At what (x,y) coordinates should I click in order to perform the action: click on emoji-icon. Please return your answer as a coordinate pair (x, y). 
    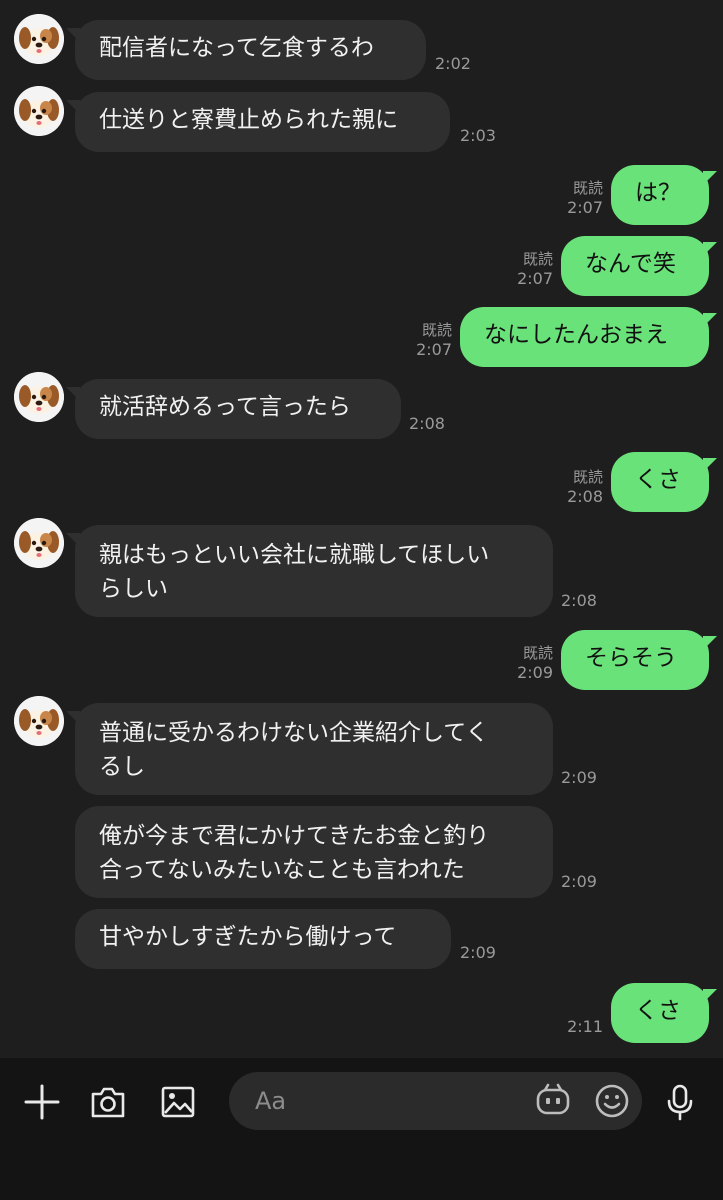
    Looking at the image, I should click on (612, 1101).